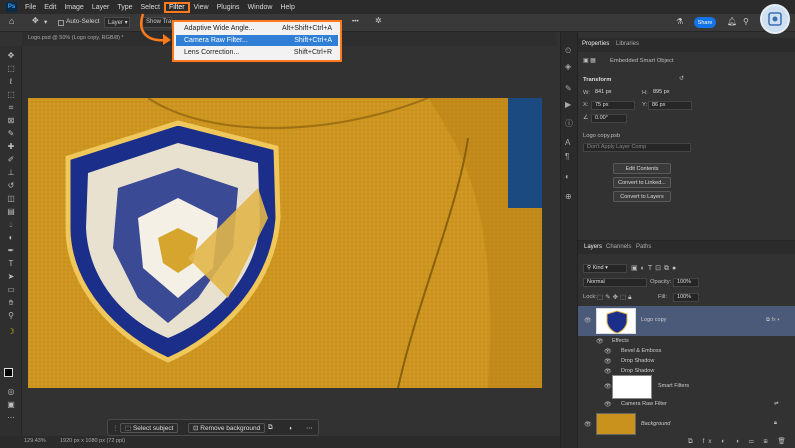 This screenshot has width=795, height=448. I want to click on smart-filter-mask-thumbnail, so click(632, 387).